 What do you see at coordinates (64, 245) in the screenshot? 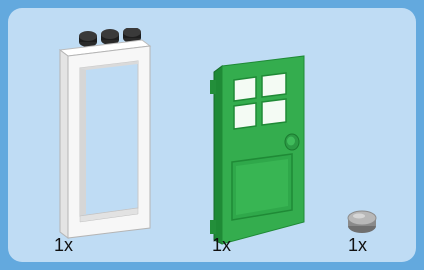
I see `frame-quantity: 1x` at bounding box center [64, 245].